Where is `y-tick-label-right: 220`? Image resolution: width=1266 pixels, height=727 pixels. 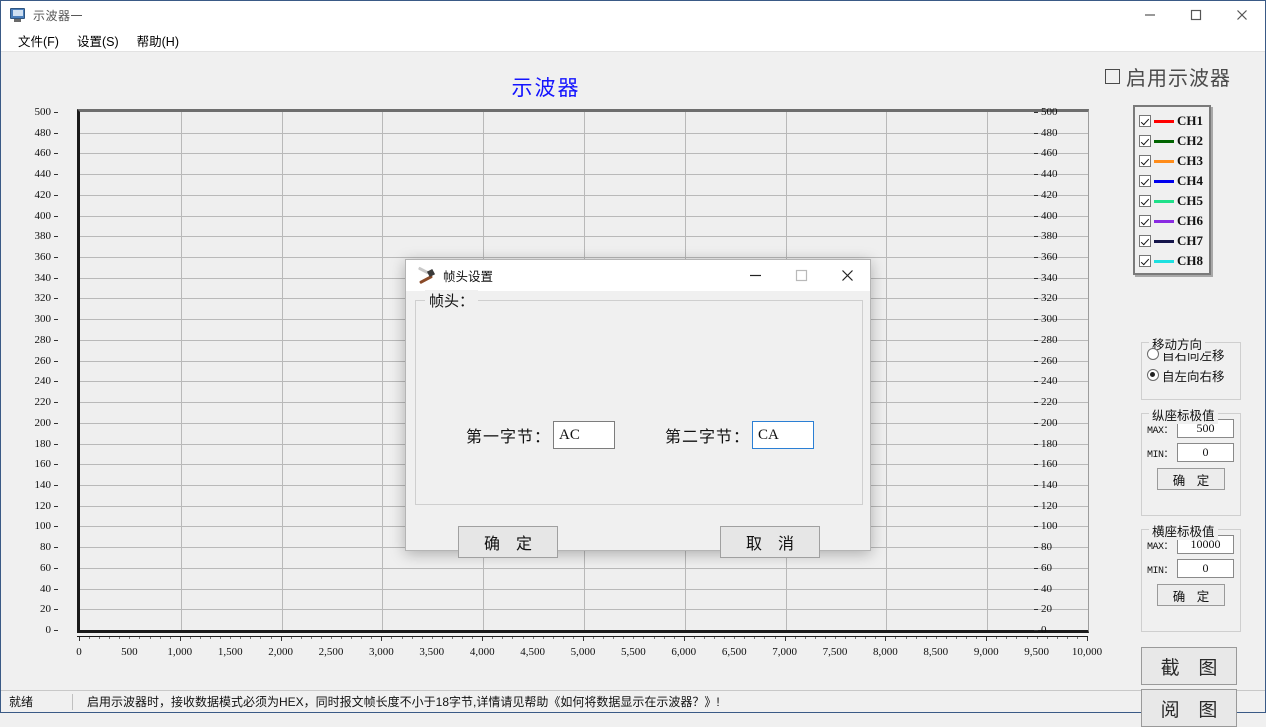 y-tick-label-right: 220 is located at coordinates (1049, 402).